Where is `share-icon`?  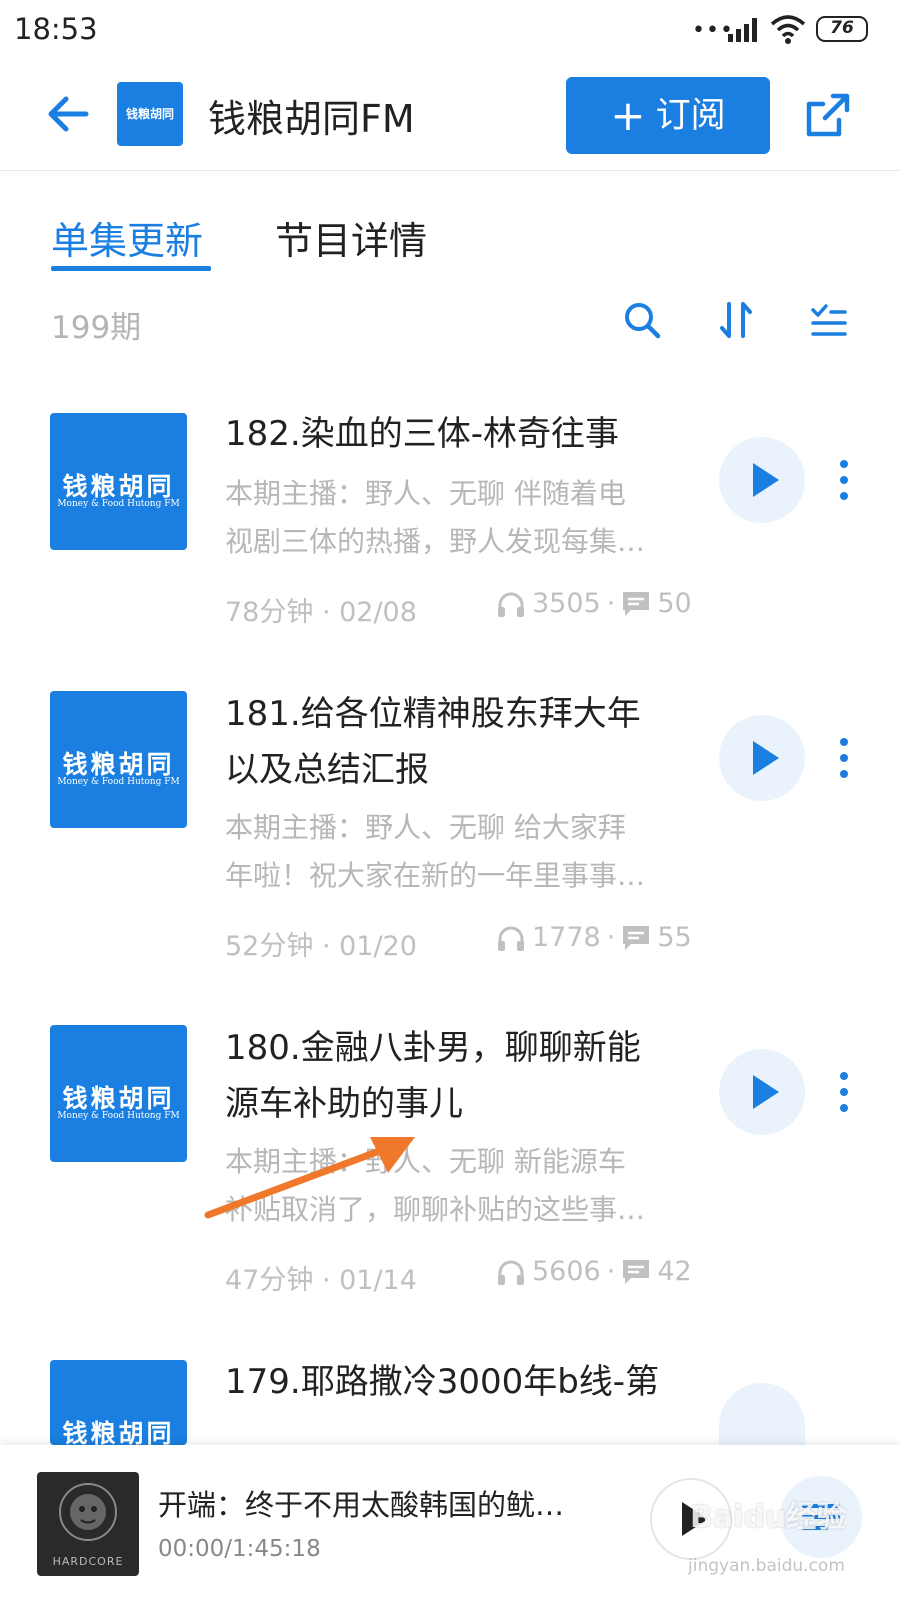 share-icon is located at coordinates (827, 116).